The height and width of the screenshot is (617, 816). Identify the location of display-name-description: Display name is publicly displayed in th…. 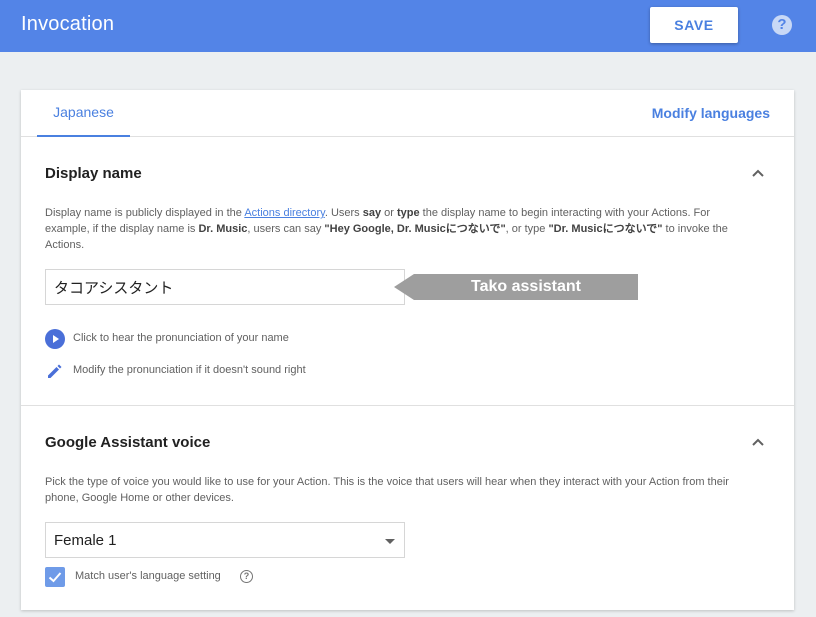
(395, 229).